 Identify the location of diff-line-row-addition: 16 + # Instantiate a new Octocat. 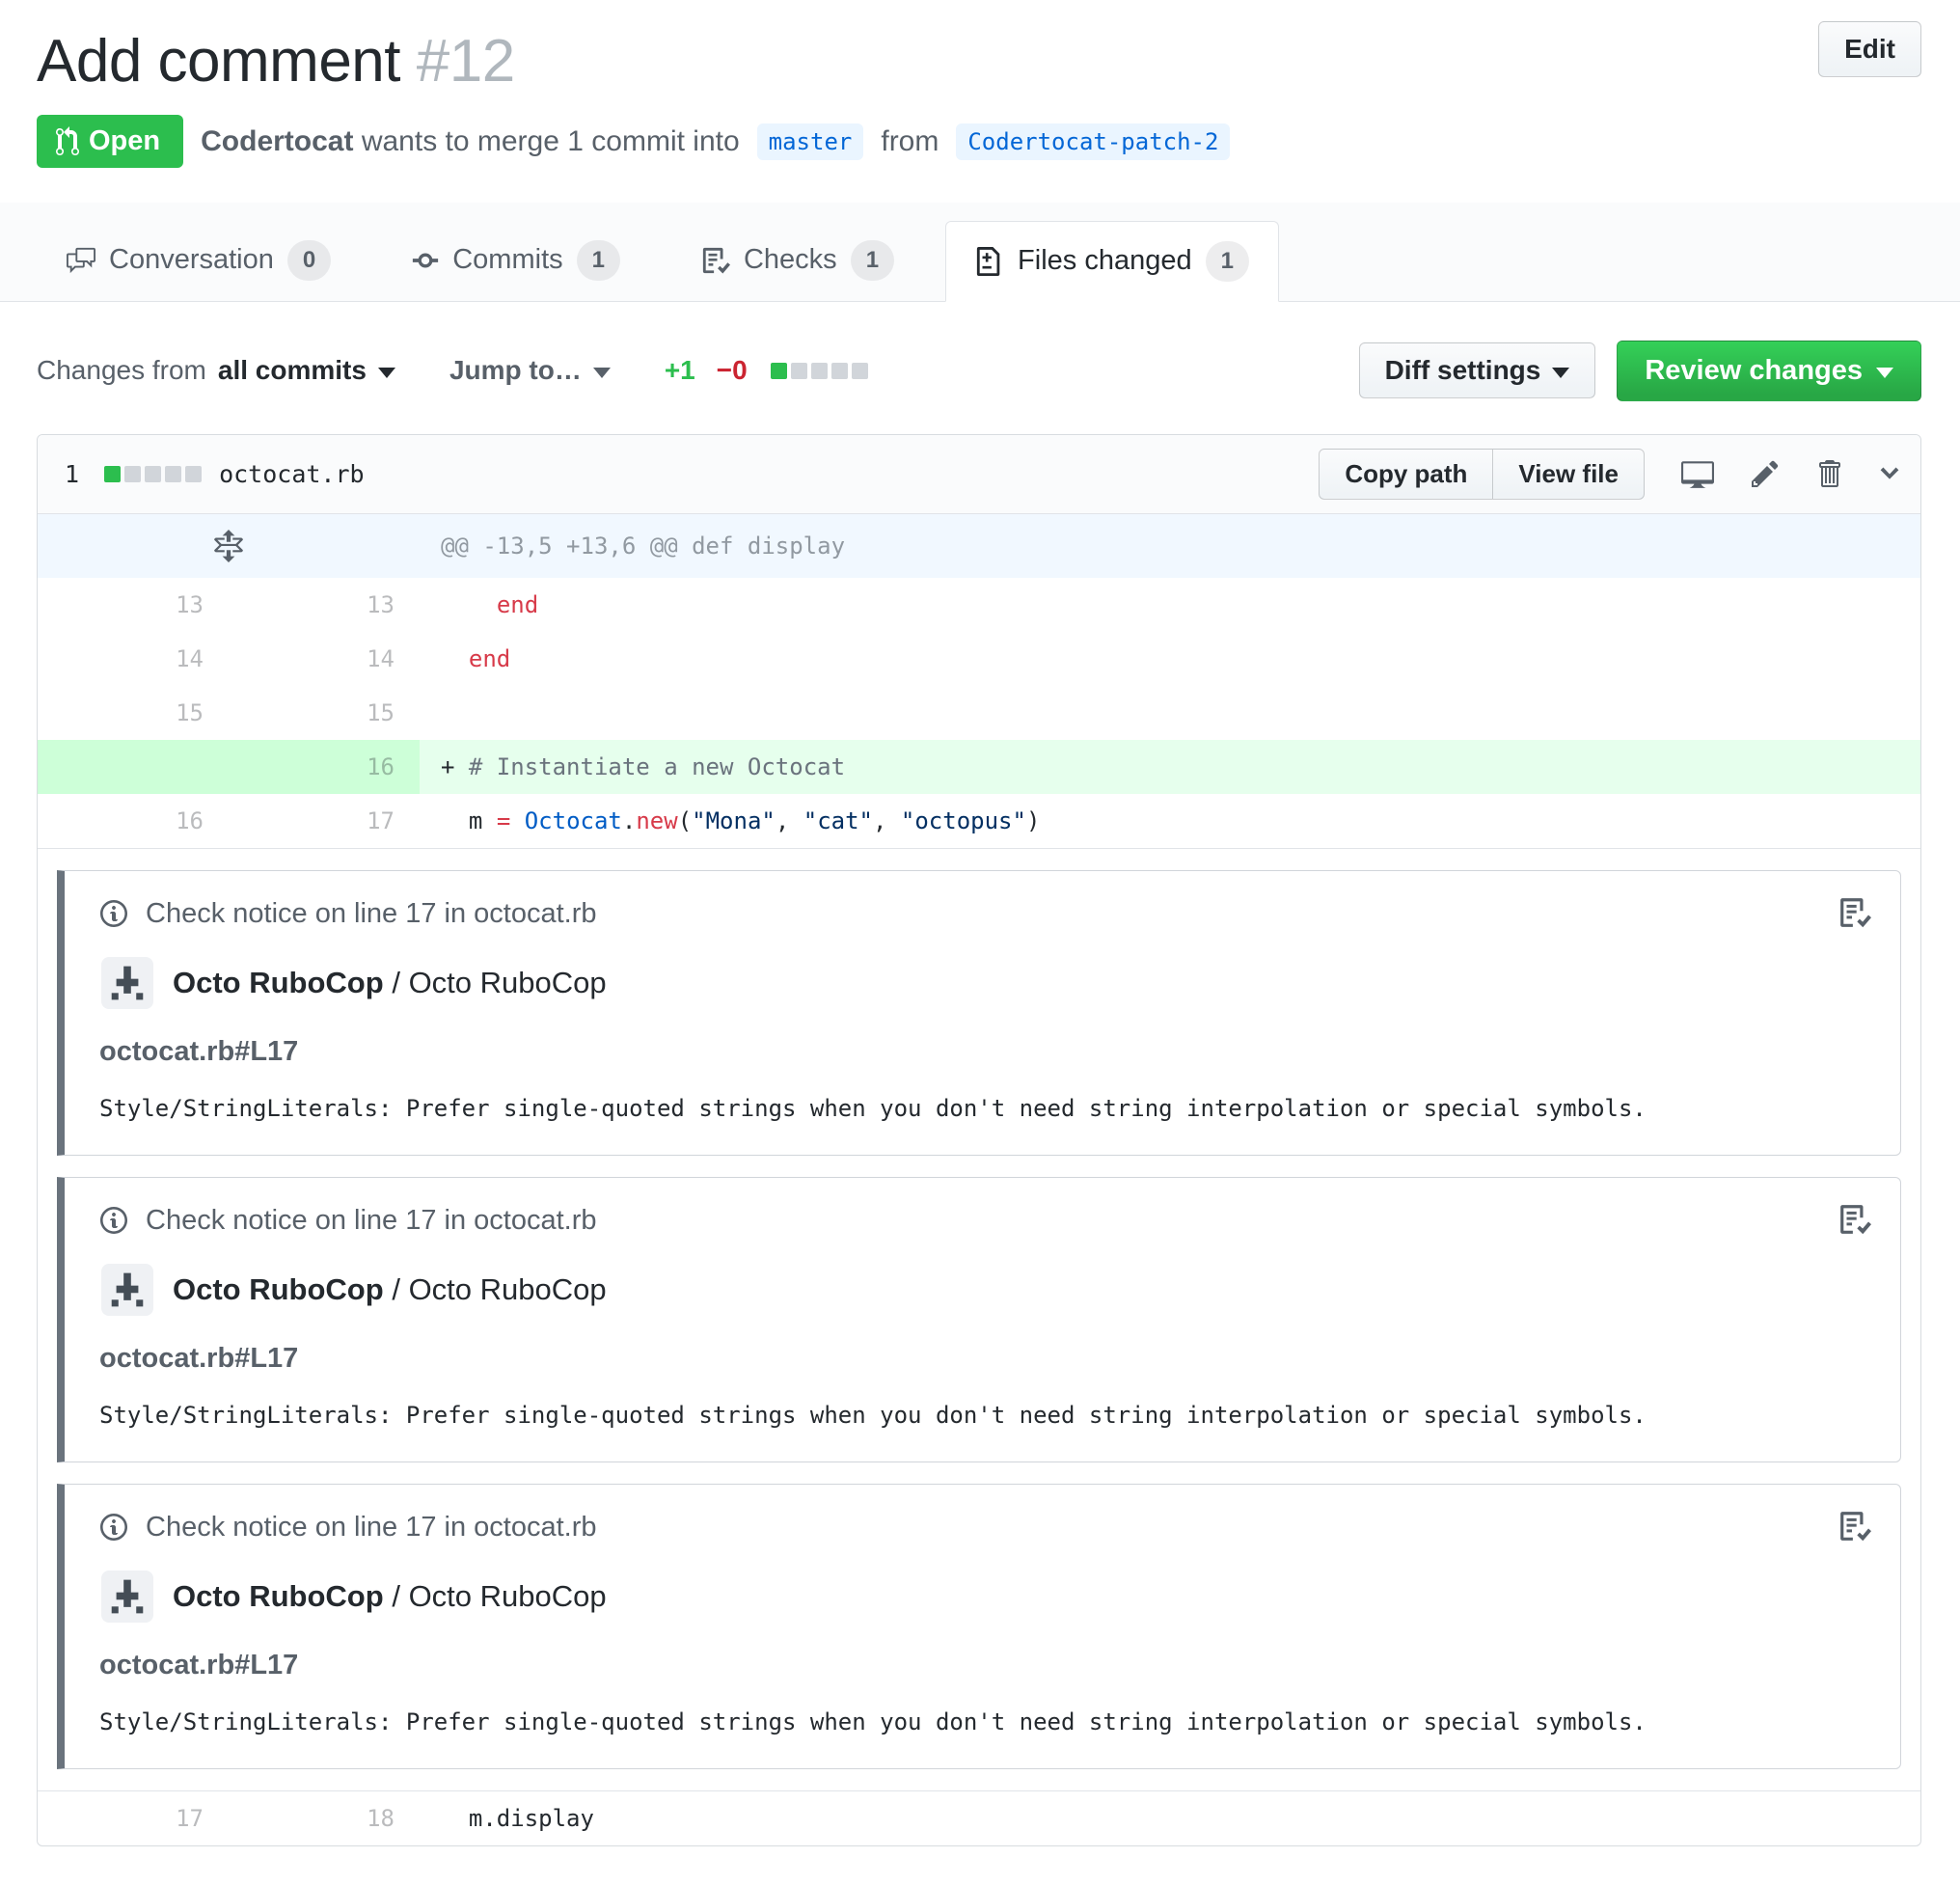
(979, 767).